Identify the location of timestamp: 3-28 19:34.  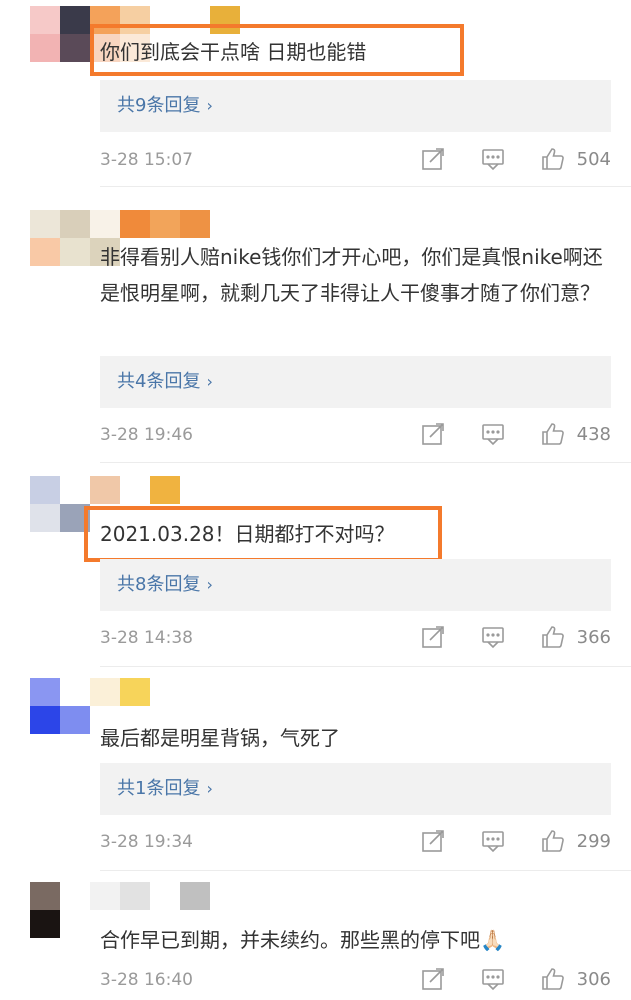
(146, 842).